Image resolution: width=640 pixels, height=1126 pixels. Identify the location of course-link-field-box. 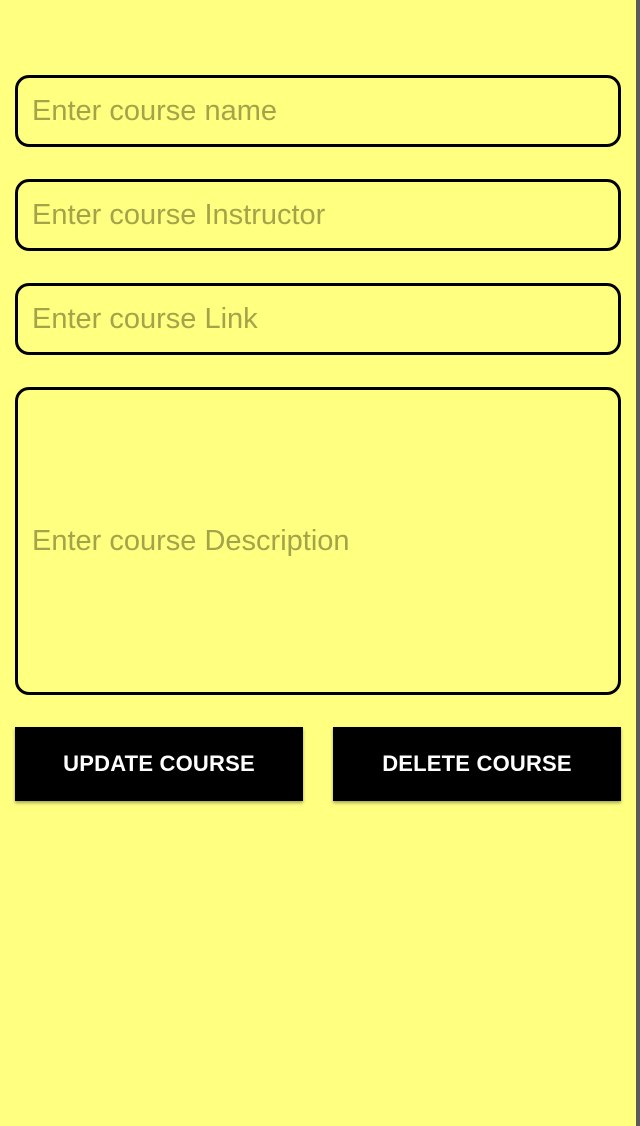
(318, 319).